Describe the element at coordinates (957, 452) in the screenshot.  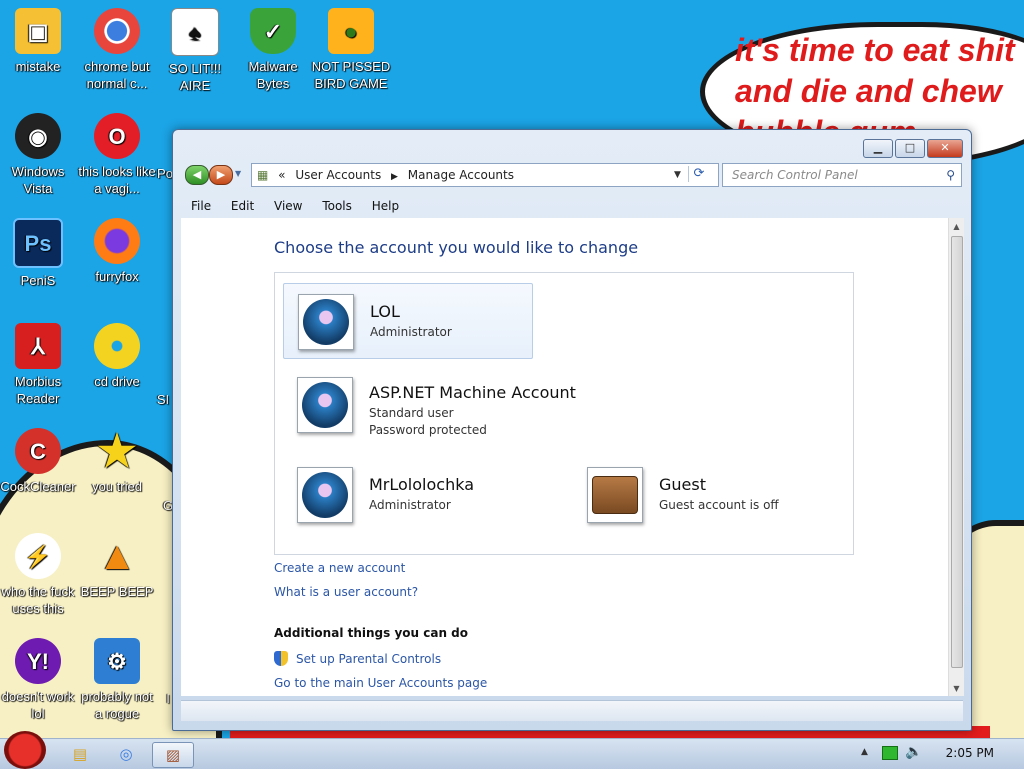
I see `scroll-thumb` at that location.